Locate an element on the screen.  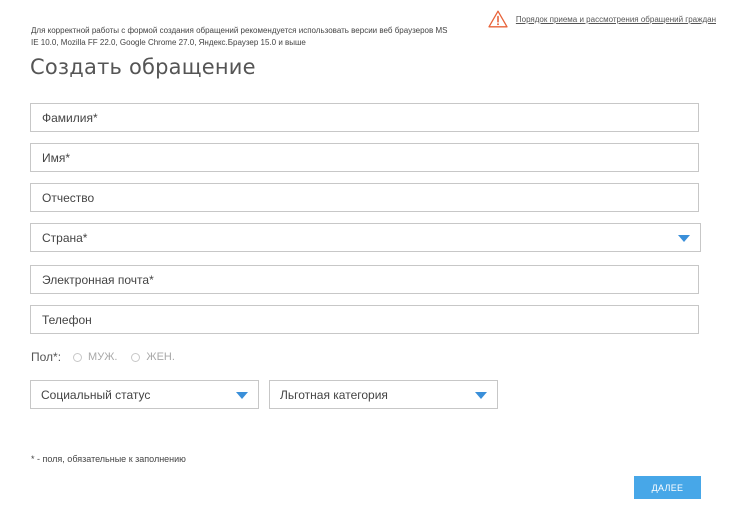
warning-icon is located at coordinates (498, 19).